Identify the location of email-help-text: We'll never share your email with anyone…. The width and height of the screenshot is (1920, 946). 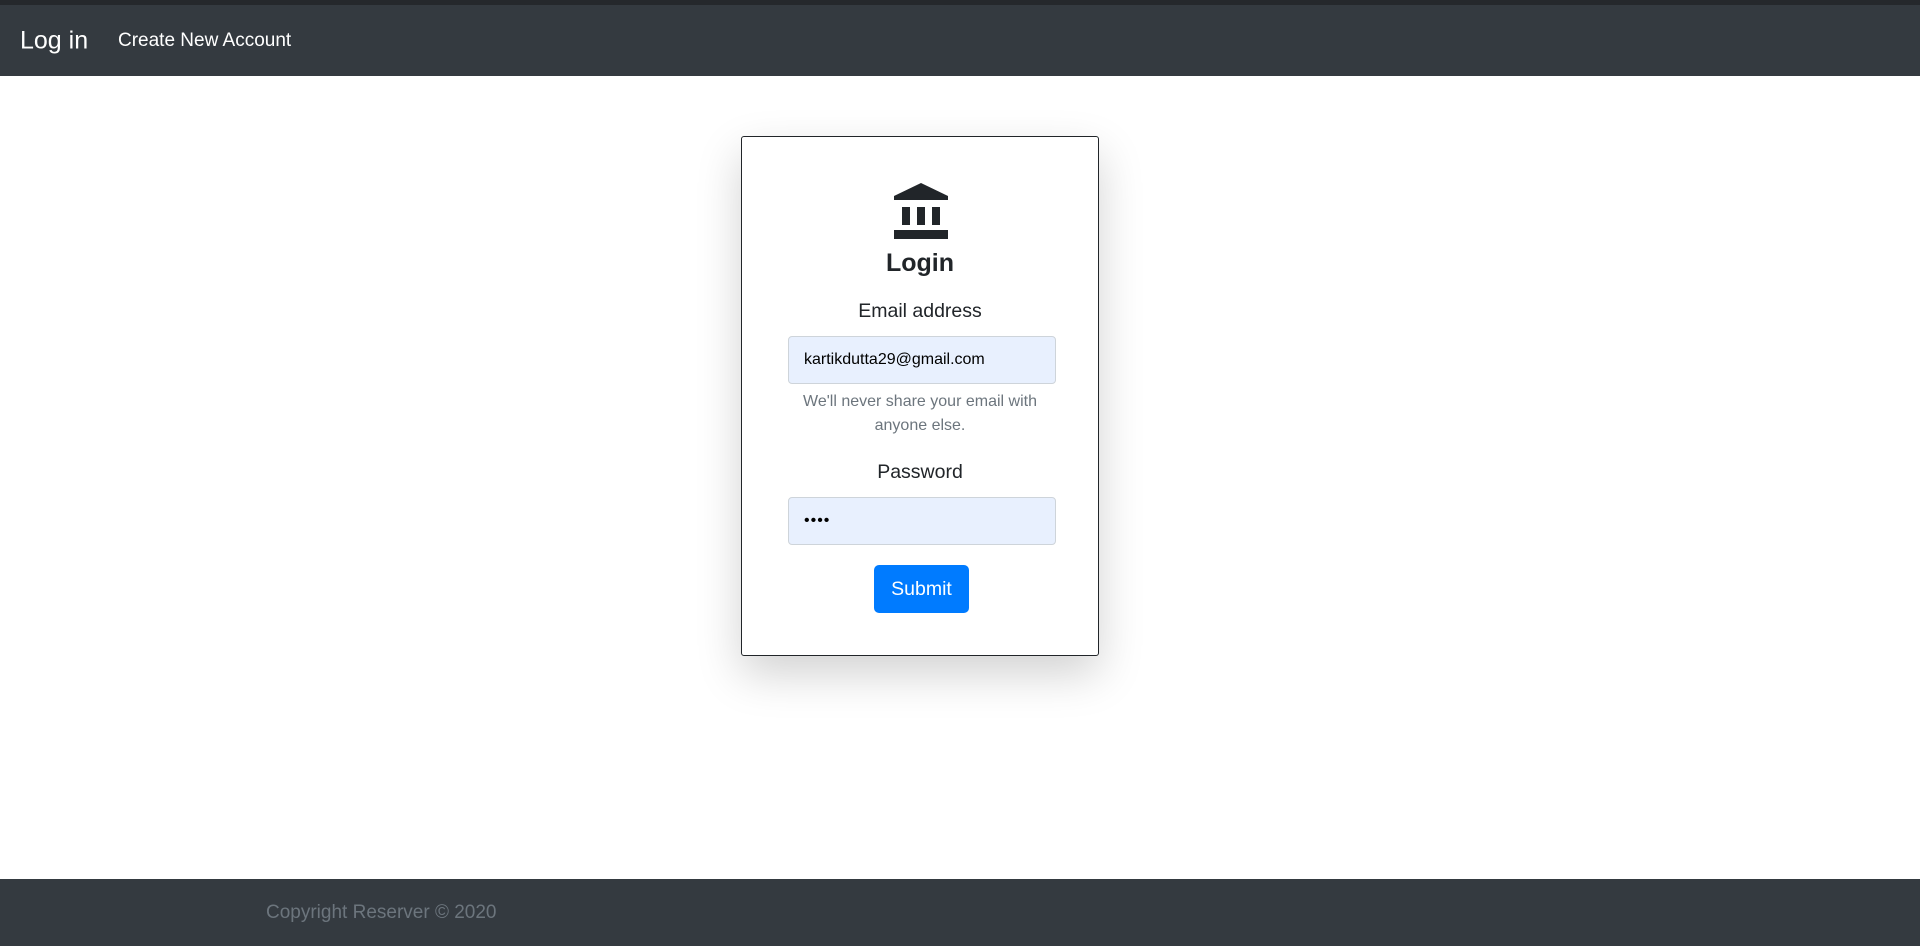
(920, 413).